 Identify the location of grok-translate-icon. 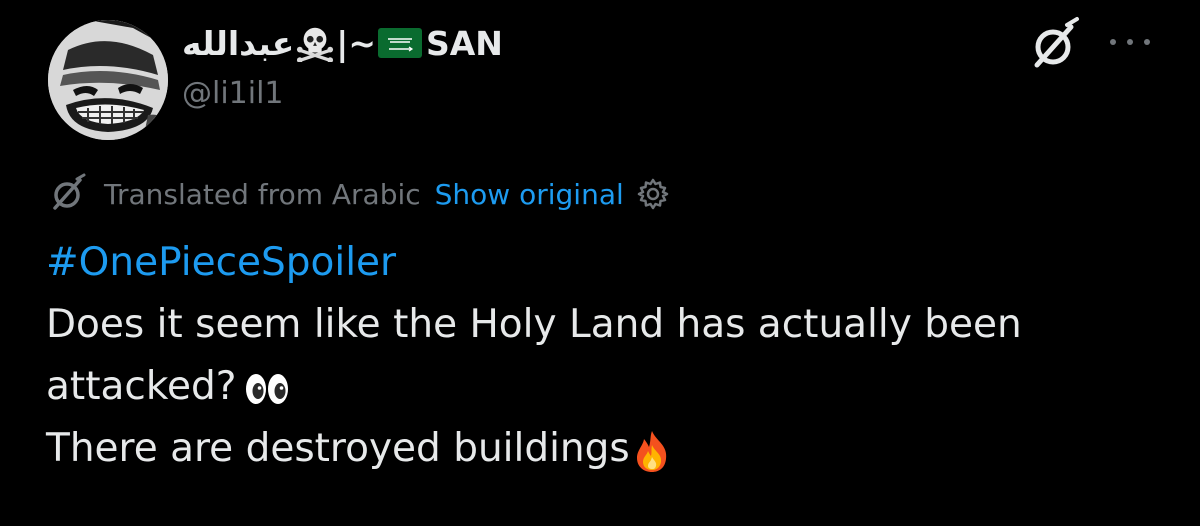
(69, 191).